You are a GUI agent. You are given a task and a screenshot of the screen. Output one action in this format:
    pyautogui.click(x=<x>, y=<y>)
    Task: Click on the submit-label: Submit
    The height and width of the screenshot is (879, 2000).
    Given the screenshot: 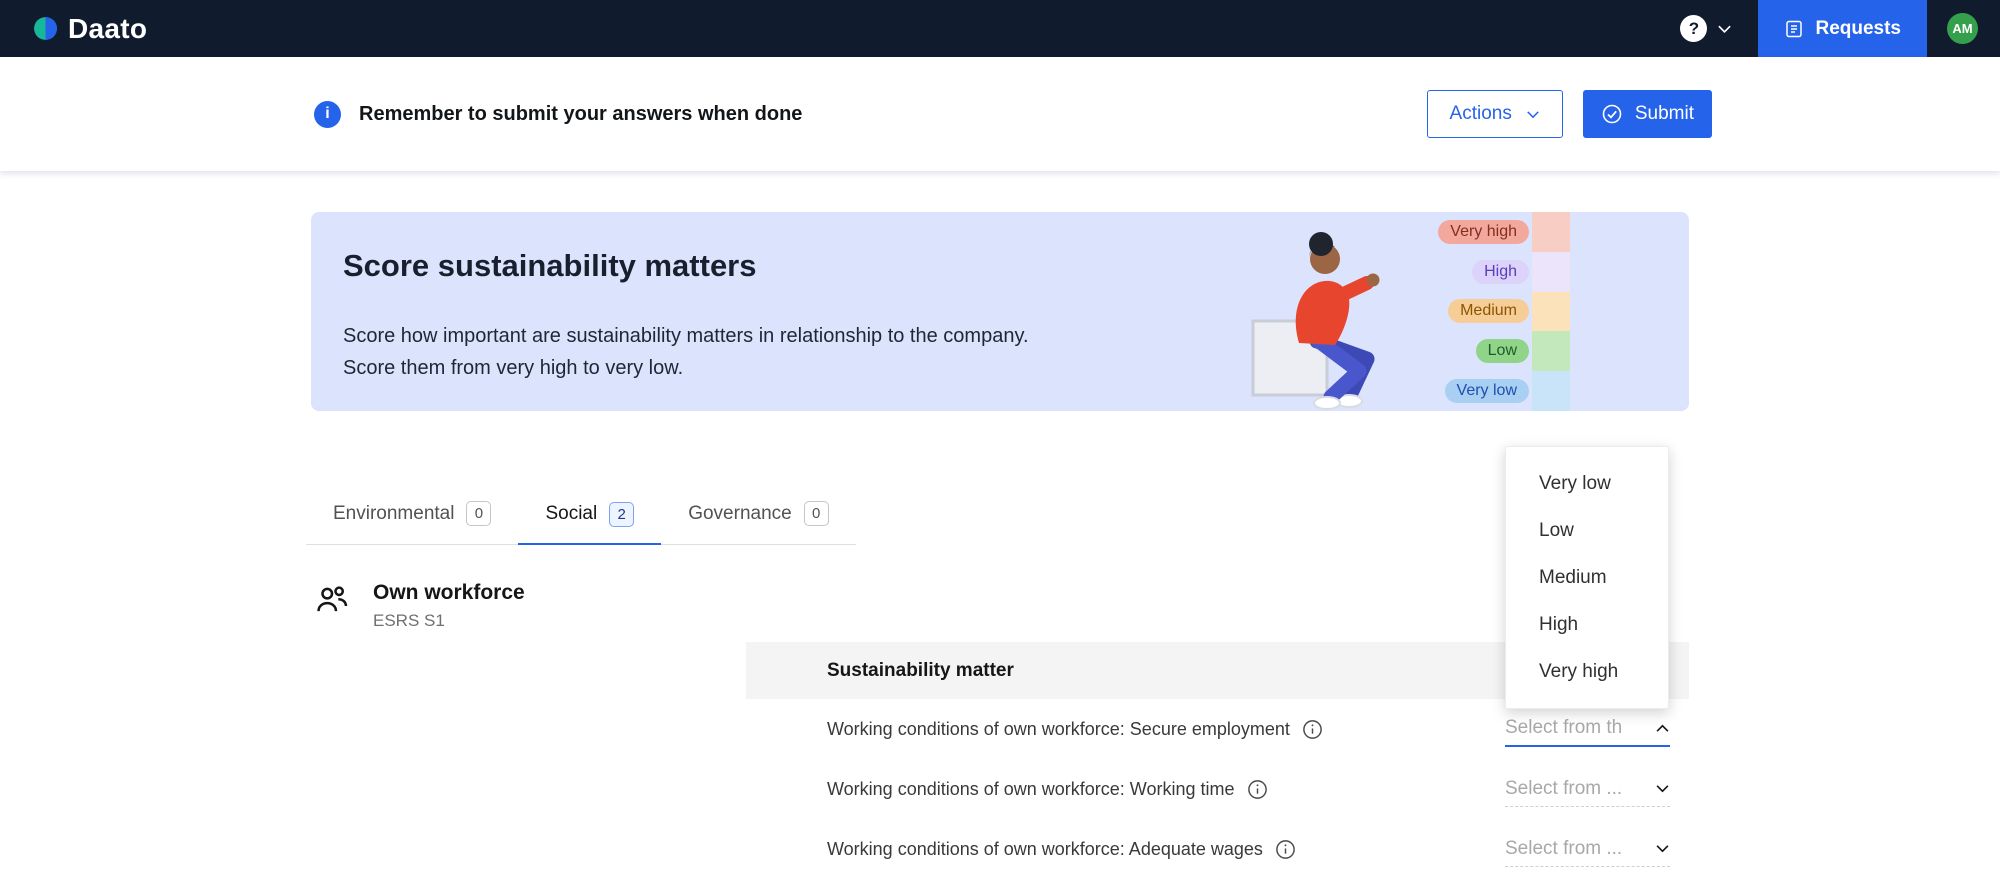 What is the action you would take?
    pyautogui.click(x=1664, y=113)
    